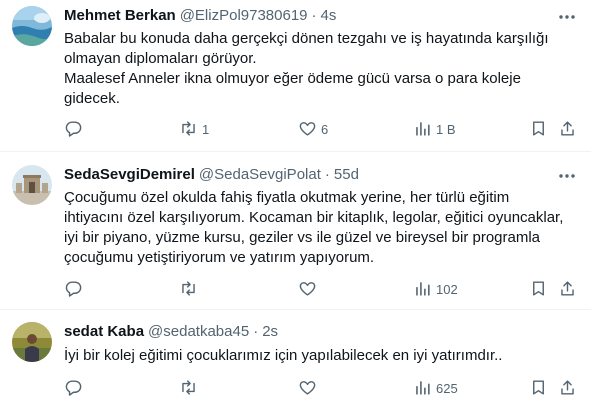  I want to click on retweet-button: 1, so click(194, 130).